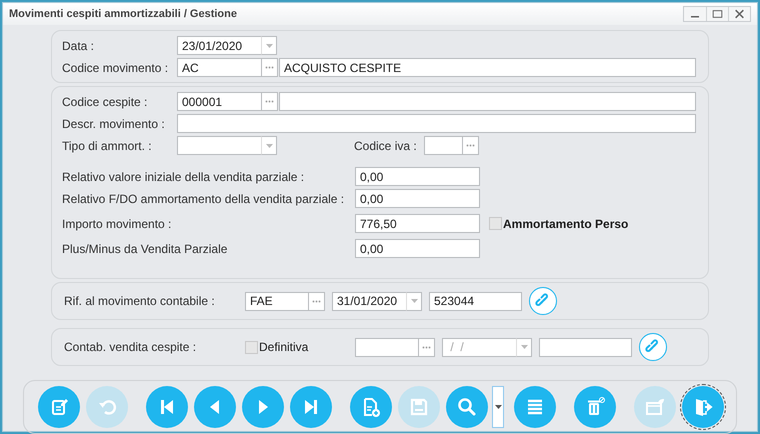 This screenshot has width=760, height=434. Describe the element at coordinates (114, 124) in the screenshot. I see `field-label: Descr. movimento :` at that location.